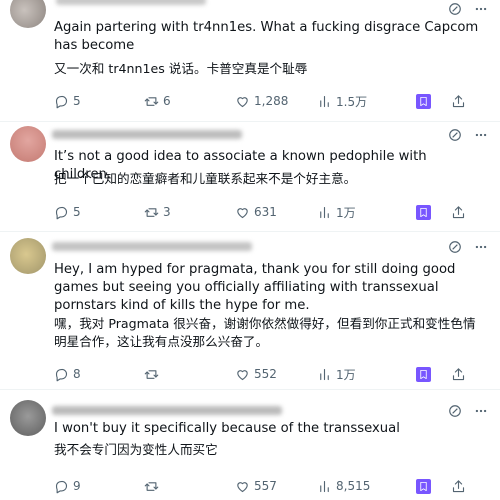  What do you see at coordinates (77, 374) in the screenshot?
I see `reply-count: 8` at bounding box center [77, 374].